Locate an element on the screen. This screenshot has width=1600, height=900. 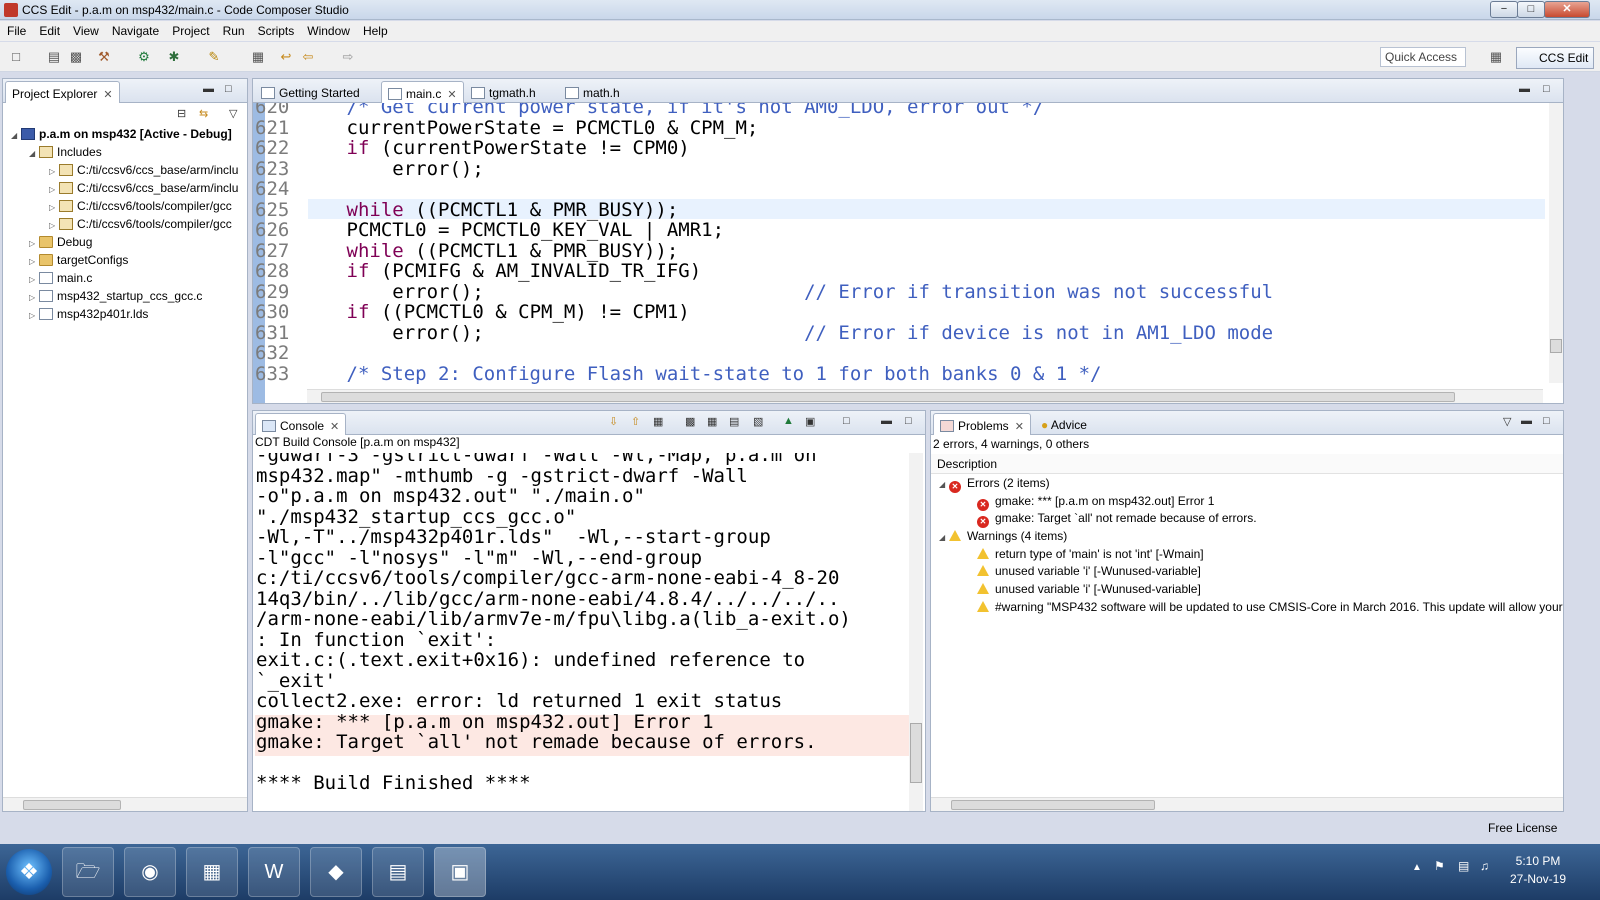
tab-console: Console ✕ is located at coordinates (301, 424).